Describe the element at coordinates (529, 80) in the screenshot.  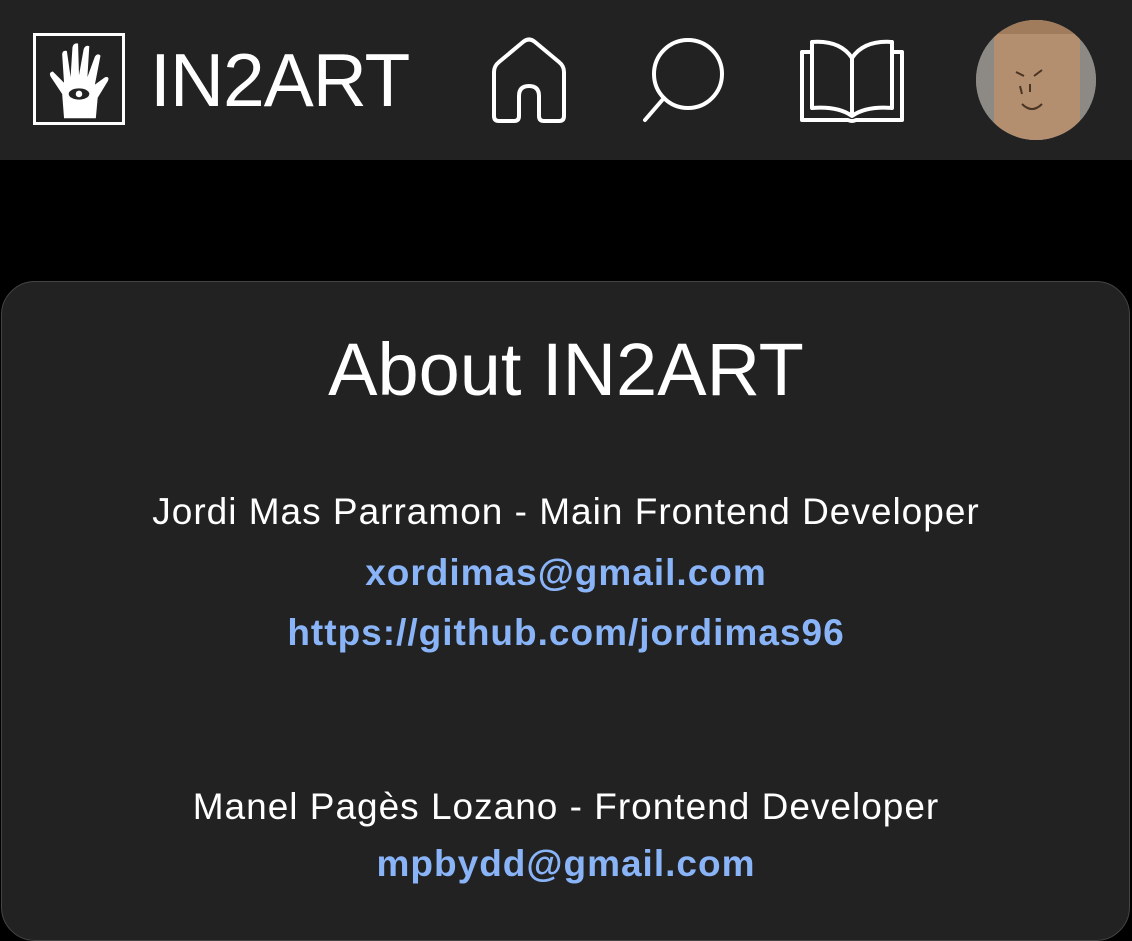
I see `home-icon` at that location.